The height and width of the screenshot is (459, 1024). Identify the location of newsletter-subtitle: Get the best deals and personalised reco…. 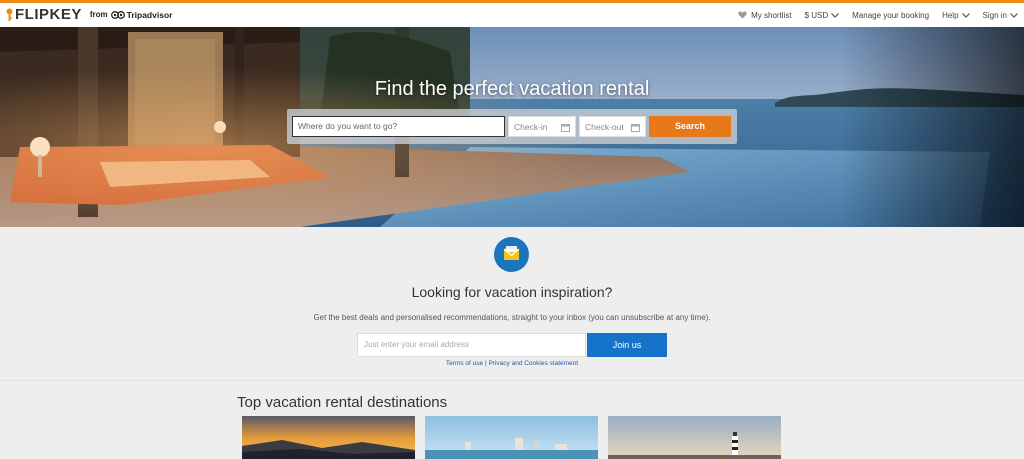
(512, 317).